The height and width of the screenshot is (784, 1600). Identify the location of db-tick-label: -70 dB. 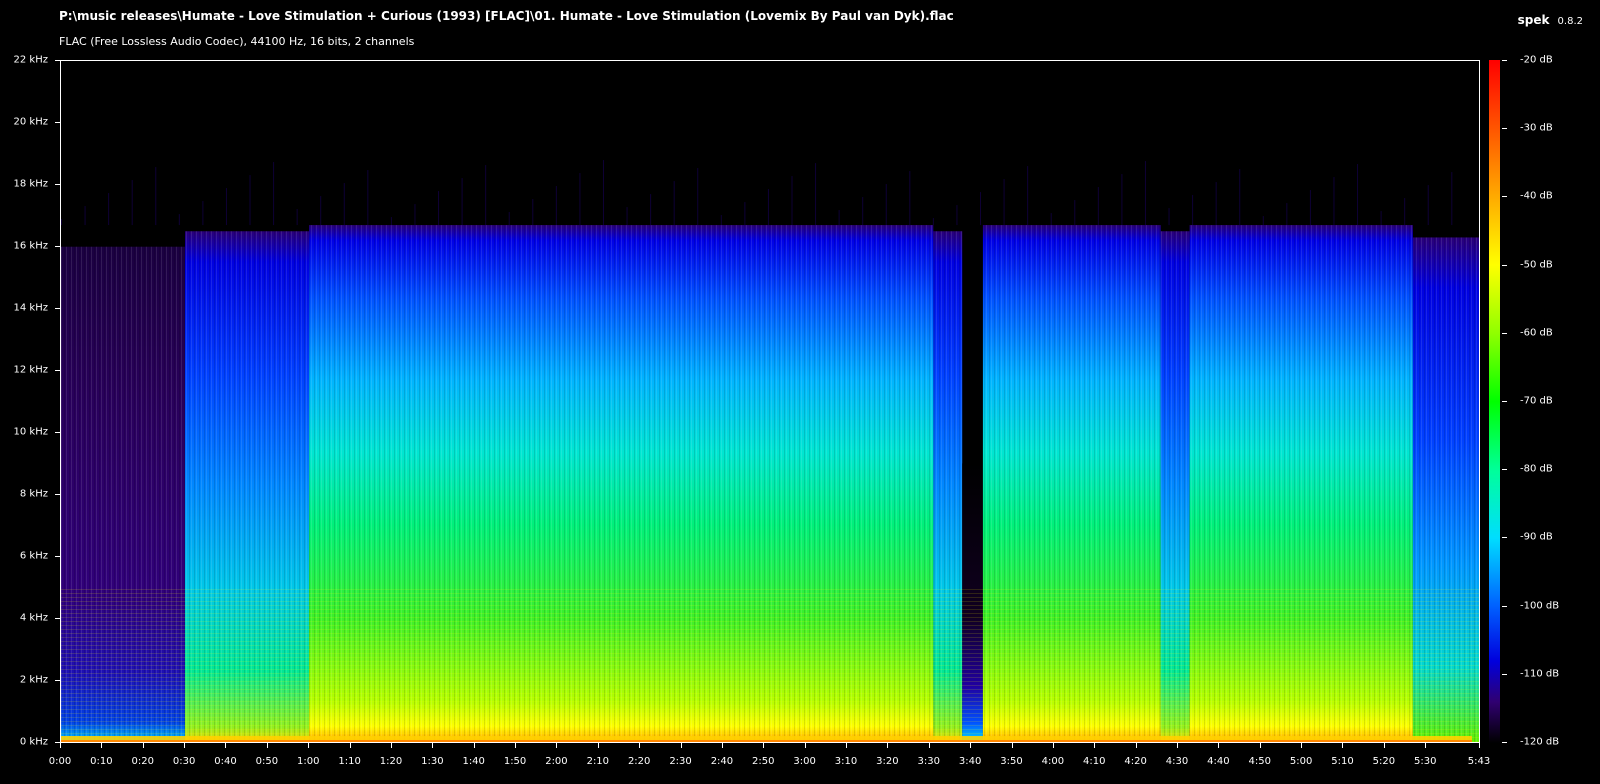
(1536, 401).